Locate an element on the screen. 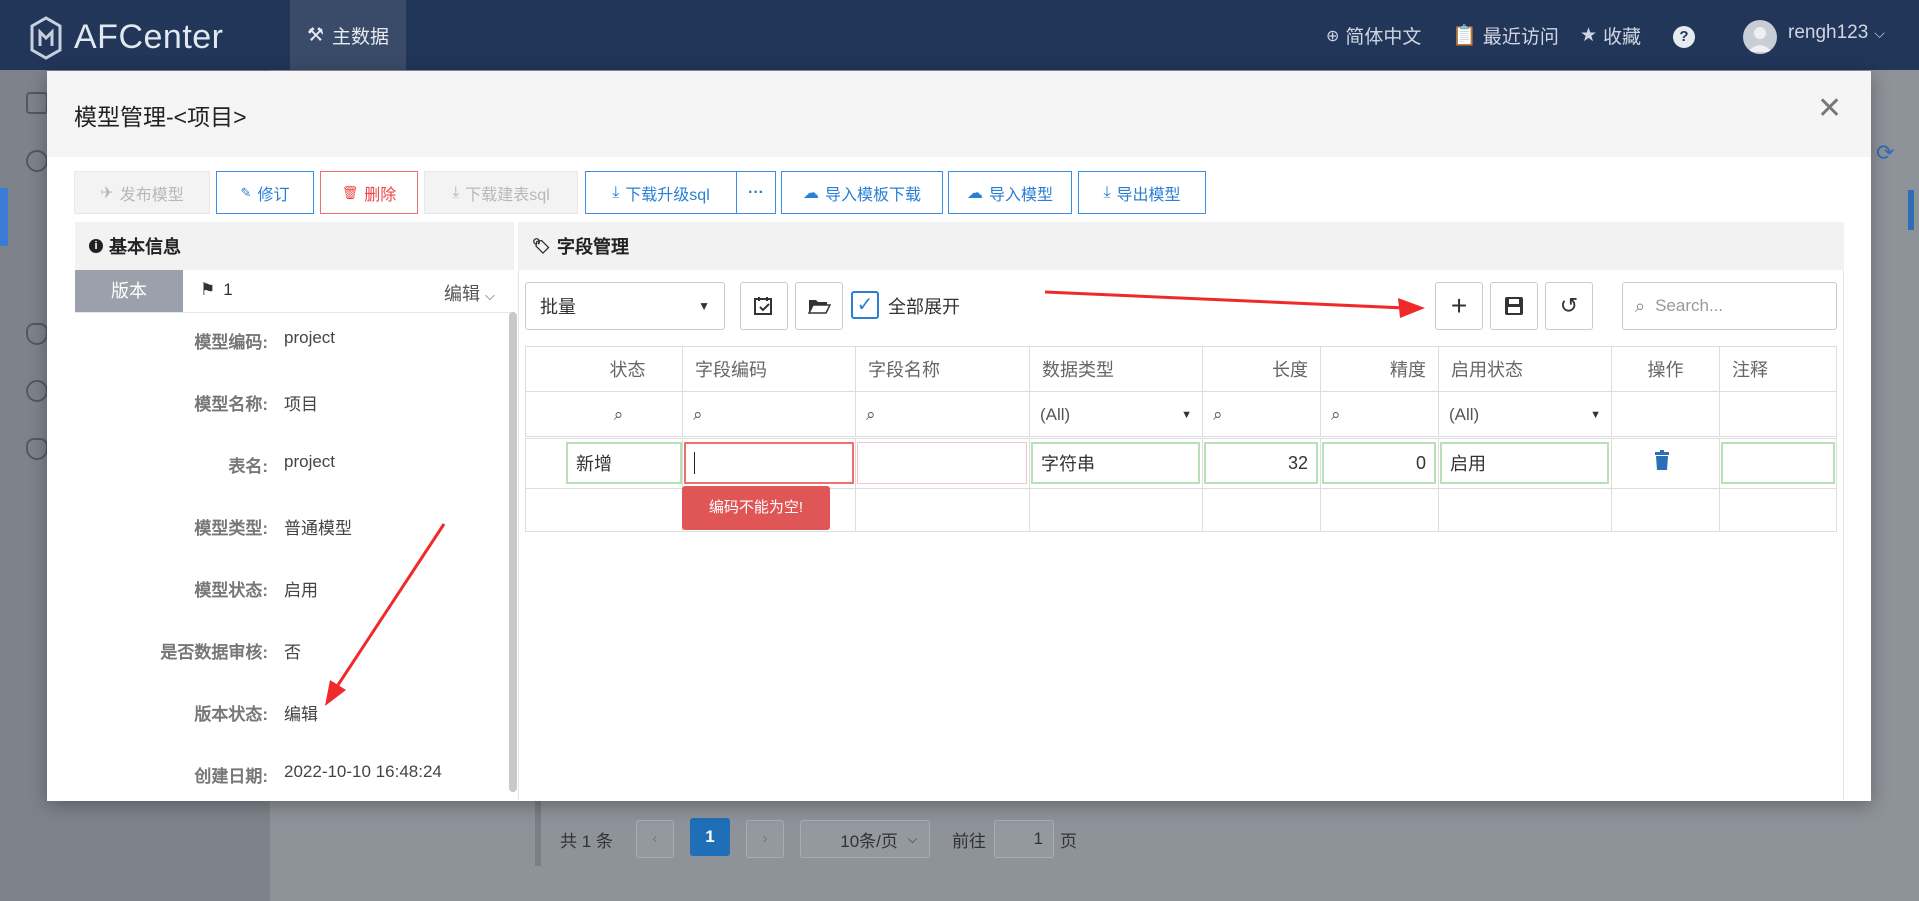 This screenshot has height=901, width=1919. cell-length: 32 is located at coordinates (1261, 463).